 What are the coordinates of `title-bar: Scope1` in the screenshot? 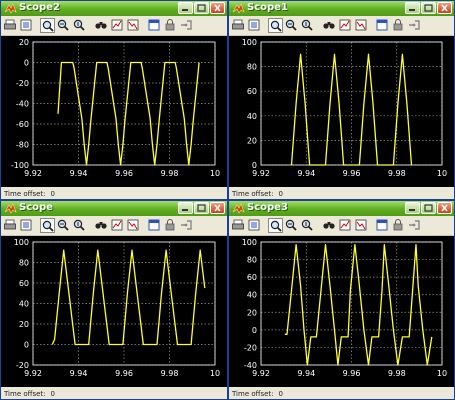 It's located at (341, 8).